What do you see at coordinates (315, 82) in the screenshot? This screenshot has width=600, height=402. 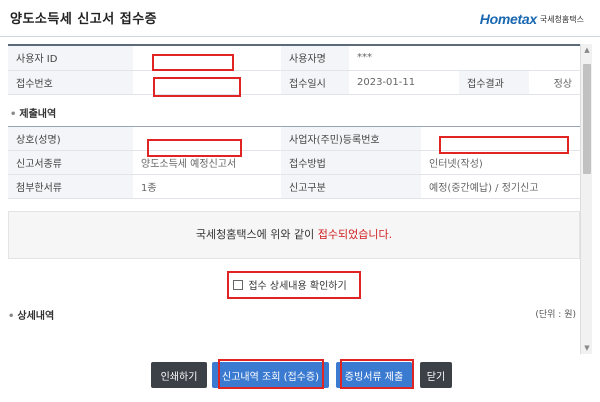 I see `receipt-date-label: 접수일시` at bounding box center [315, 82].